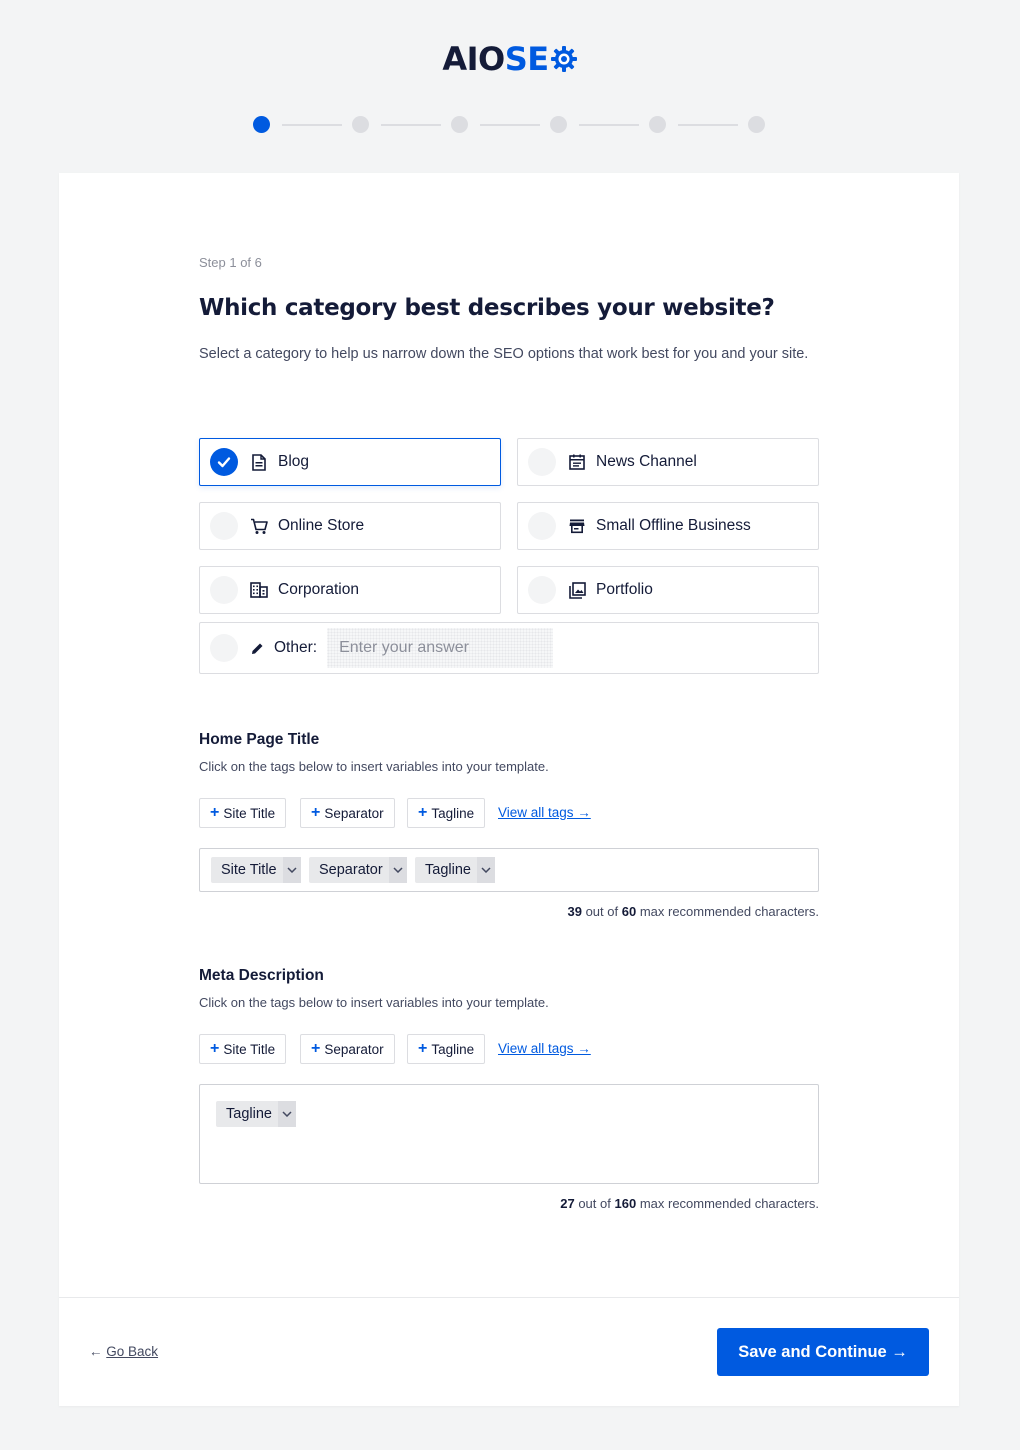 The image size is (1020, 1450). What do you see at coordinates (564, 62) in the screenshot?
I see `gear-icon` at bounding box center [564, 62].